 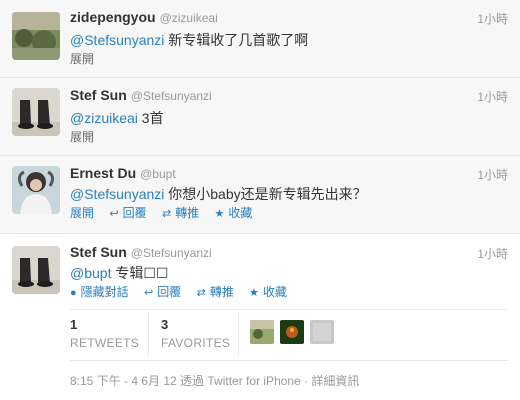 What do you see at coordinates (289, 118) in the screenshot?
I see `tweet-text: @zizuikeai 3首` at bounding box center [289, 118].